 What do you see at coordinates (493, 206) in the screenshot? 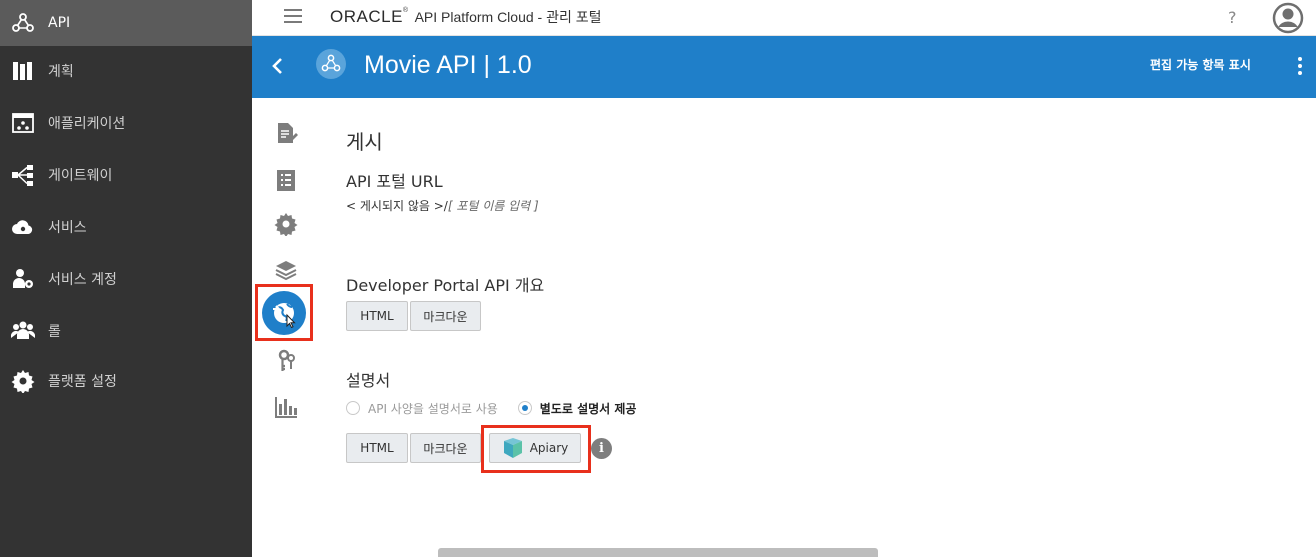
I see `portal-name-input: [ 포털 이름 입력 ]` at bounding box center [493, 206].